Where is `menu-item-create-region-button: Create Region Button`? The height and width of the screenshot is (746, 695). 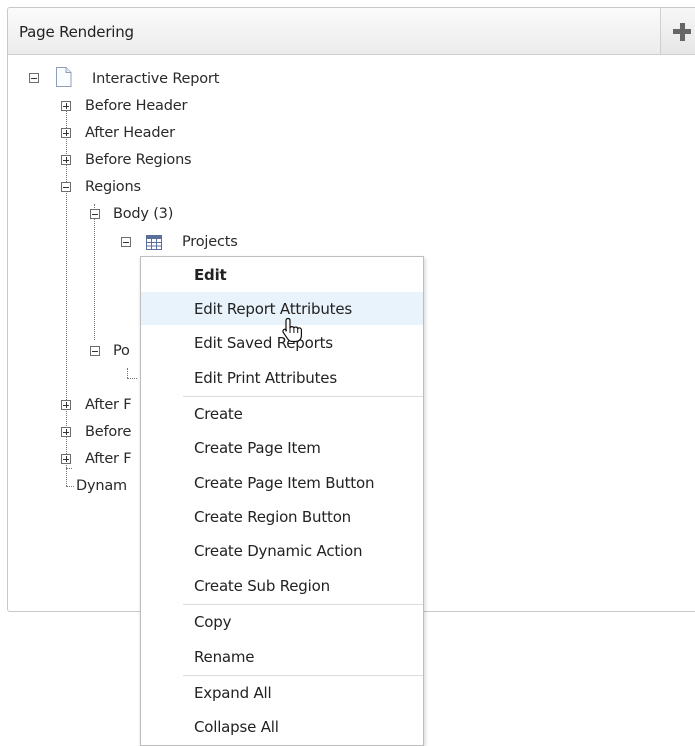 menu-item-create-region-button: Create Region Button is located at coordinates (282, 516).